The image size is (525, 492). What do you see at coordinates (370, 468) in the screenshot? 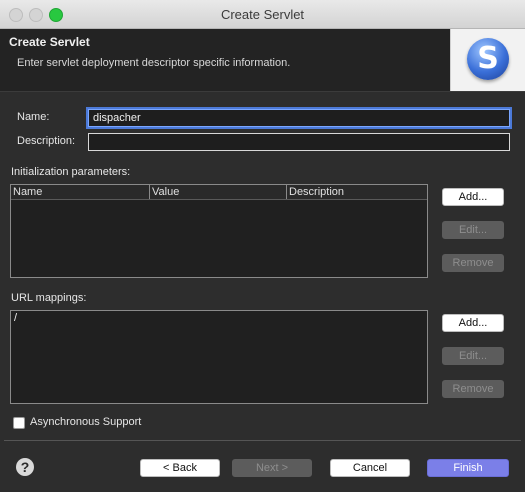
I see `cancel-button: Cancel` at bounding box center [370, 468].